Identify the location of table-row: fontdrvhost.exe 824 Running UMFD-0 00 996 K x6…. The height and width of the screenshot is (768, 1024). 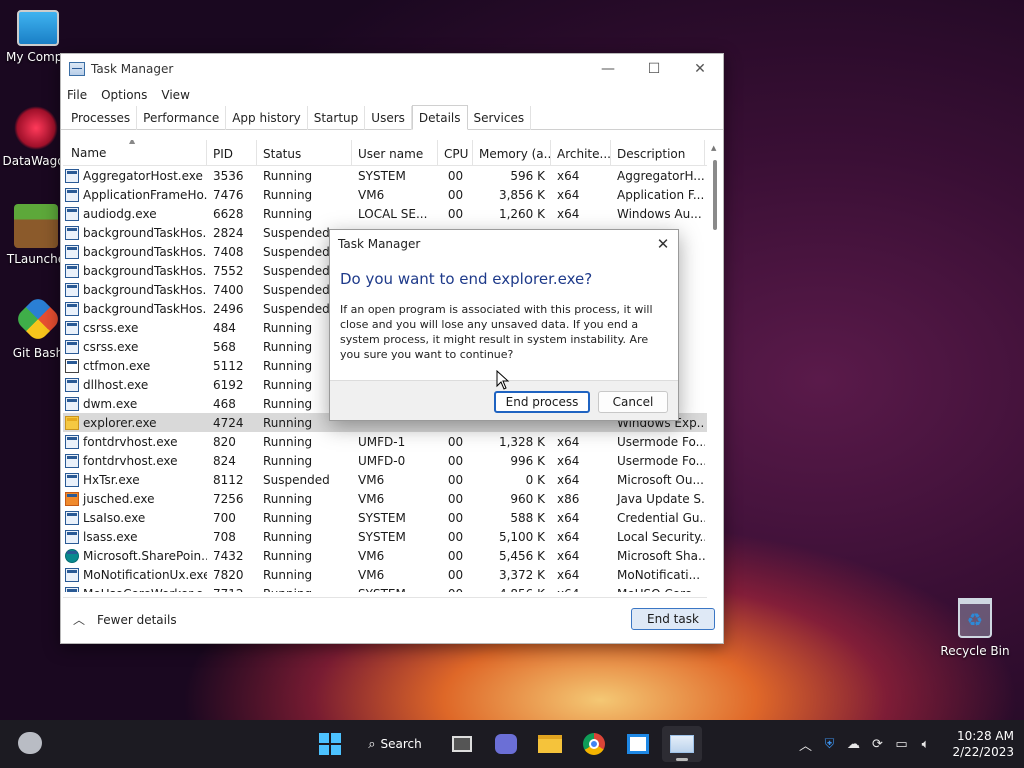
(385, 460).